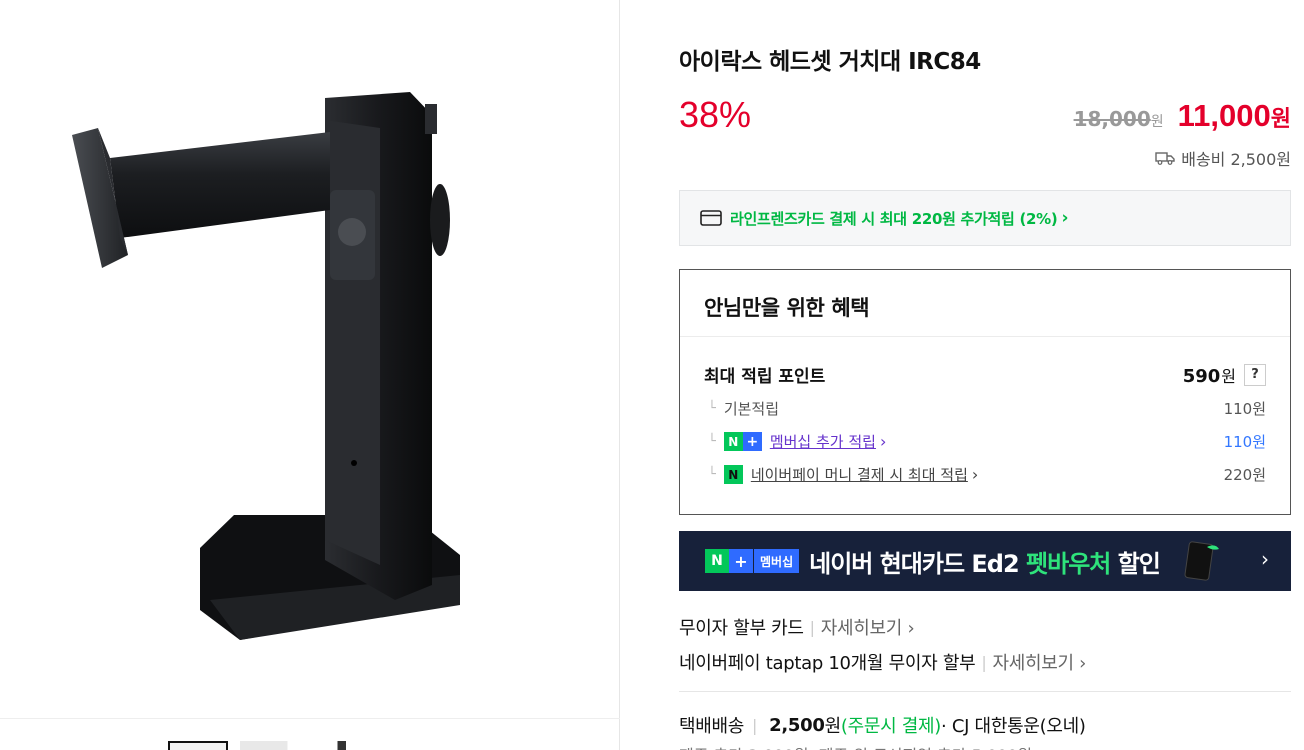 The height and width of the screenshot is (750, 1304). What do you see at coordinates (985, 441) in the screenshot?
I see `membership-points-row: └ N + 멤버십 추가 적립 › 110원` at bounding box center [985, 441].